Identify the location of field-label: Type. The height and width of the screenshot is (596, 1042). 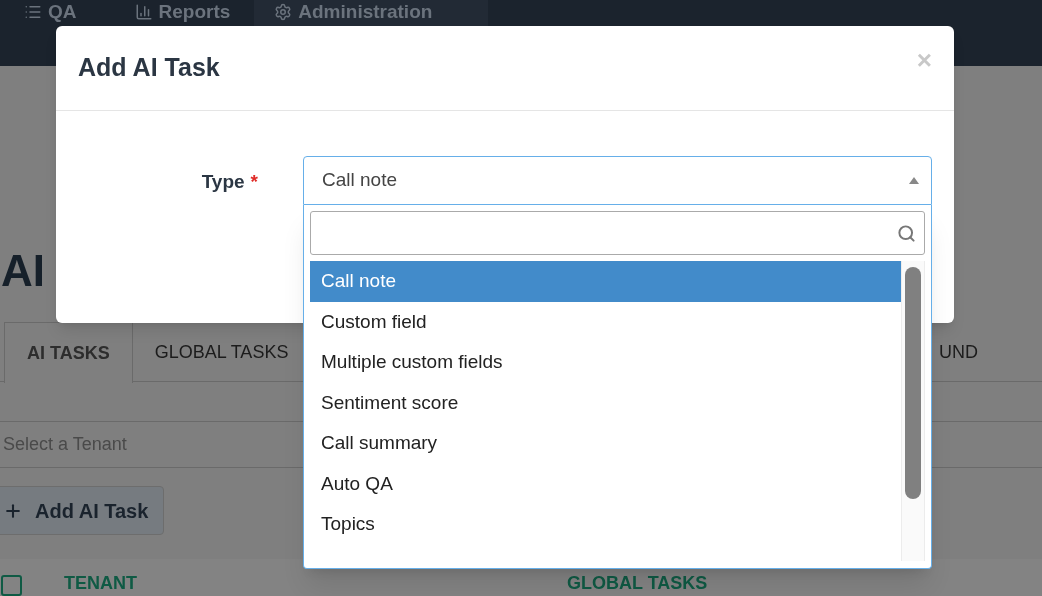
(223, 182).